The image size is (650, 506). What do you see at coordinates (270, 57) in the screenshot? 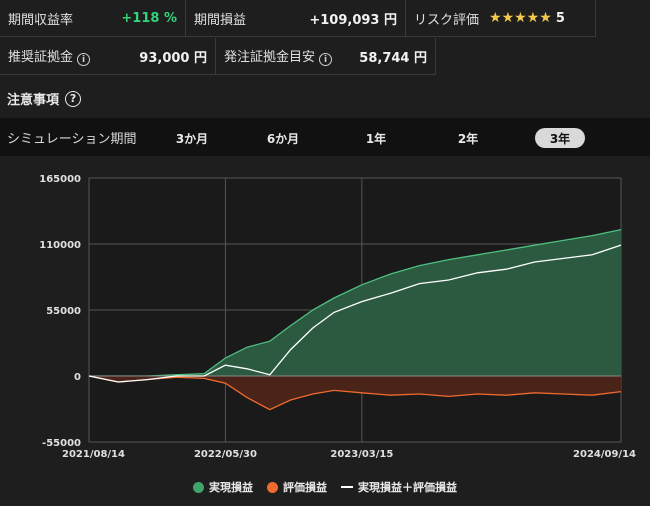
I see `order-margin-label: 発注証拠金目安` at bounding box center [270, 57].